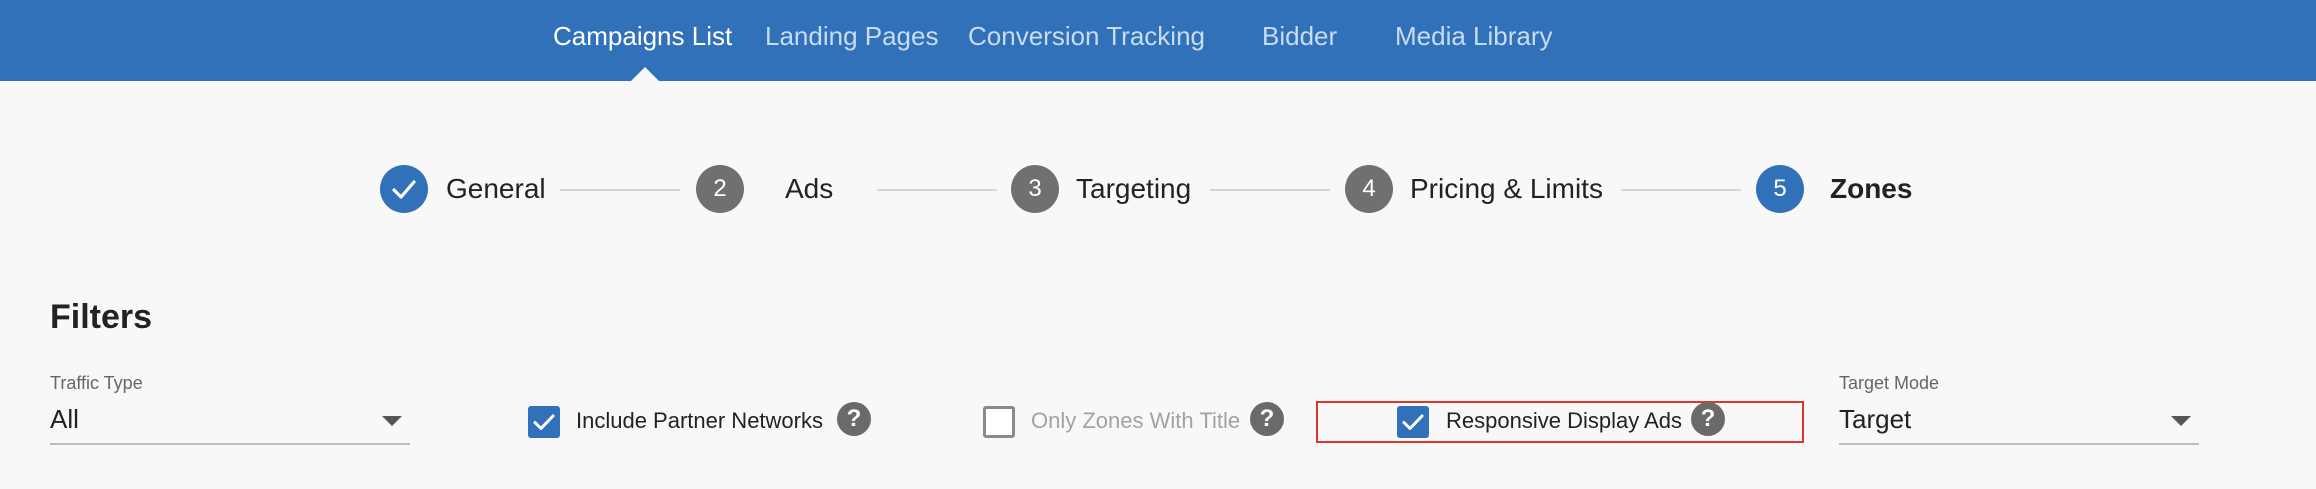 This screenshot has width=2316, height=489. Describe the element at coordinates (1871, 189) in the screenshot. I see `step-zones-label: Zones` at that location.